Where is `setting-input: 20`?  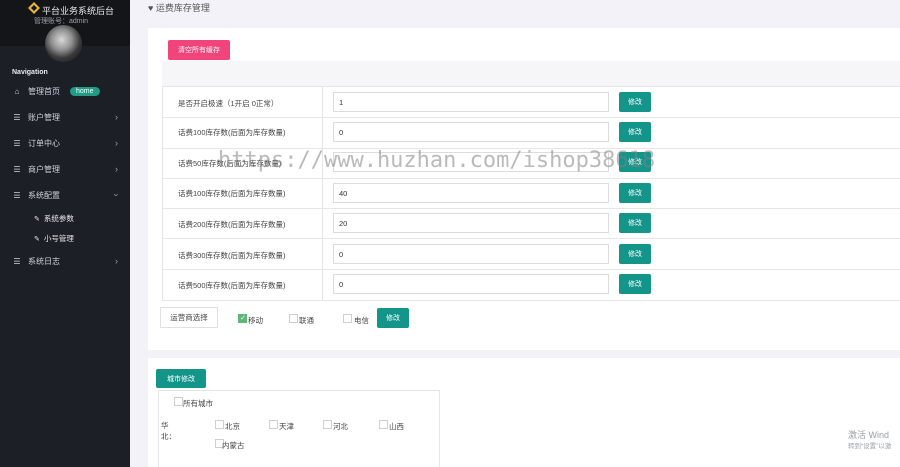 setting-input: 20 is located at coordinates (471, 223).